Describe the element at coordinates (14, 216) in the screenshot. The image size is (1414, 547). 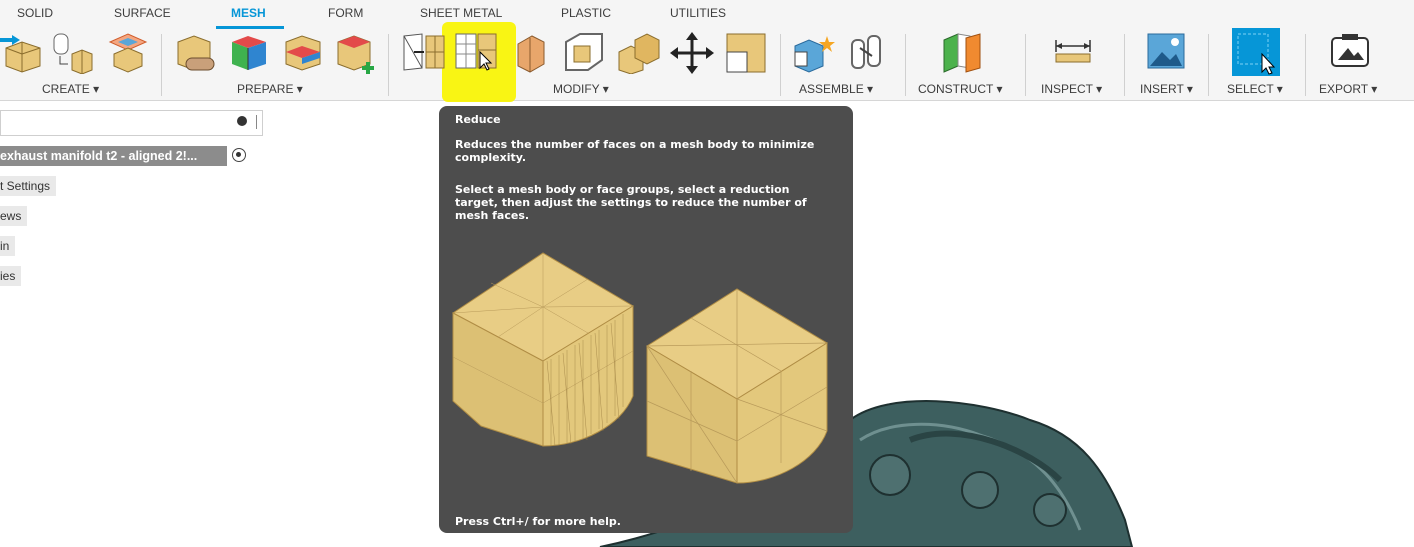
I see `browser-item-views: ews` at that location.